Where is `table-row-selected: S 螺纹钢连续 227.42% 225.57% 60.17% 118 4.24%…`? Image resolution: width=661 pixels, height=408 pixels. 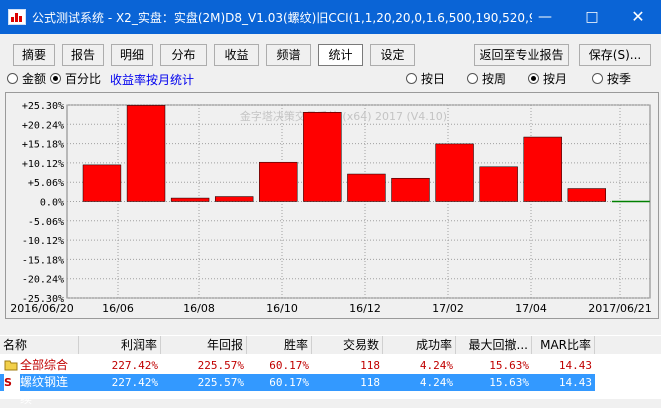
table-row-selected: S 螺纹钢连续 227.42% 225.57% 60.17% 118 4.24%… is located at coordinates (297, 390).